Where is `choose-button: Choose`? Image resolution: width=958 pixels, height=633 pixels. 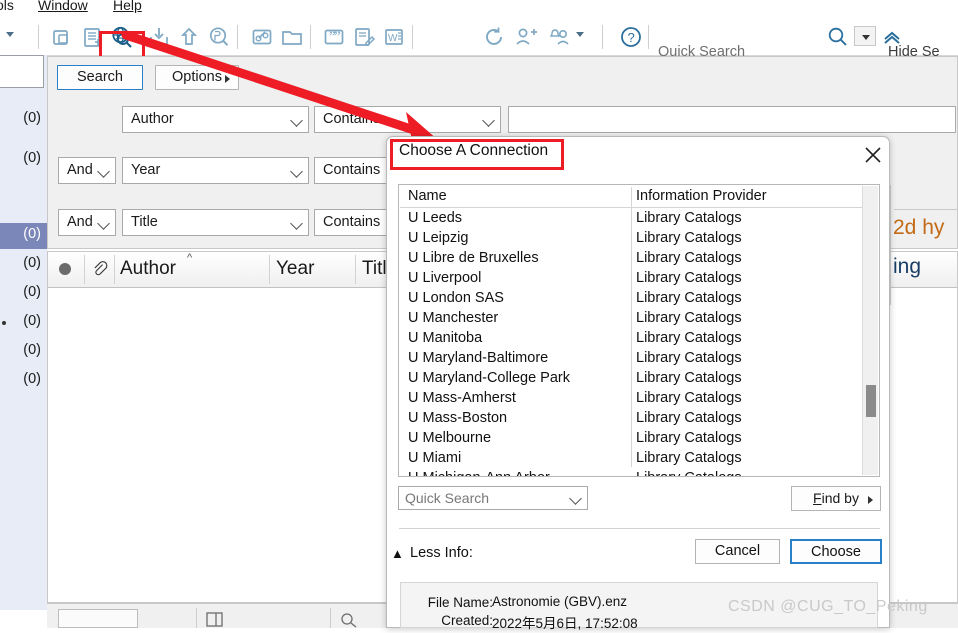
choose-button: Choose is located at coordinates (836, 551).